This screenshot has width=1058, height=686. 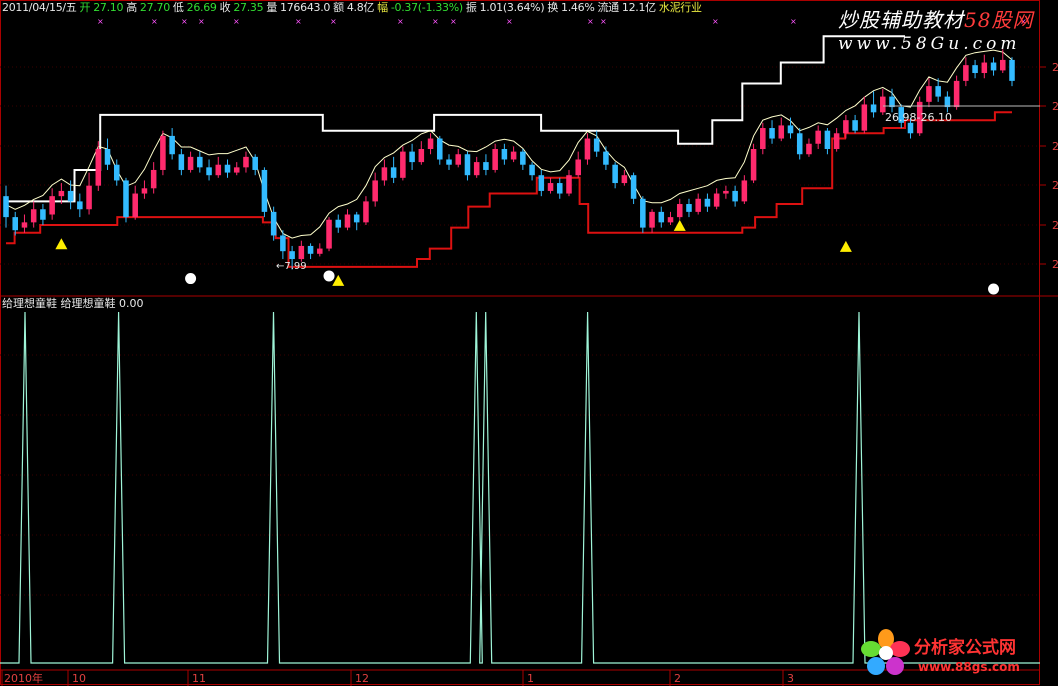 What do you see at coordinates (677, 678) in the screenshot?
I see `time-tick-label: 2` at bounding box center [677, 678].